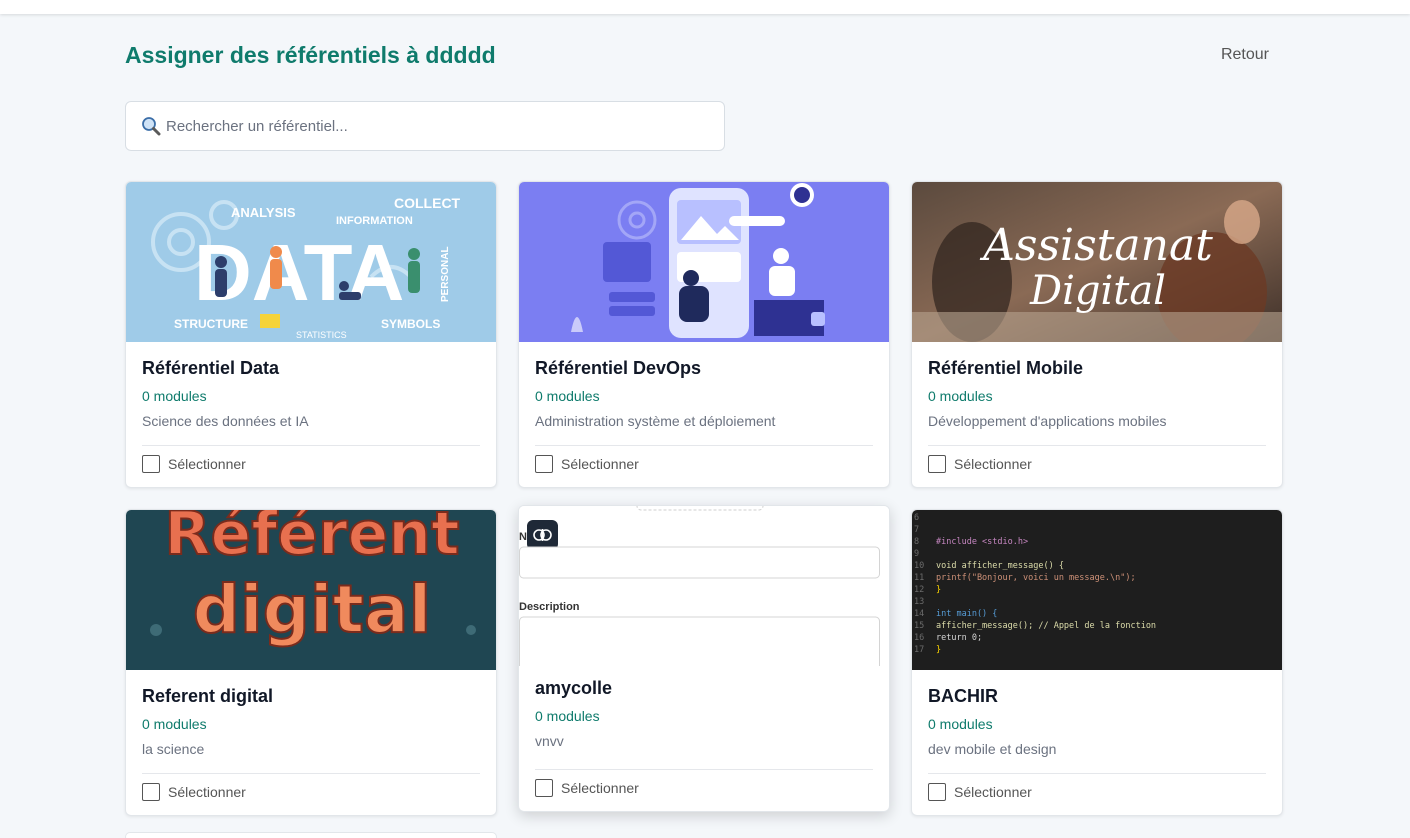 The width and height of the screenshot is (1410, 838). Describe the element at coordinates (211, 368) in the screenshot. I see `card-title: Référentiel Data` at that location.